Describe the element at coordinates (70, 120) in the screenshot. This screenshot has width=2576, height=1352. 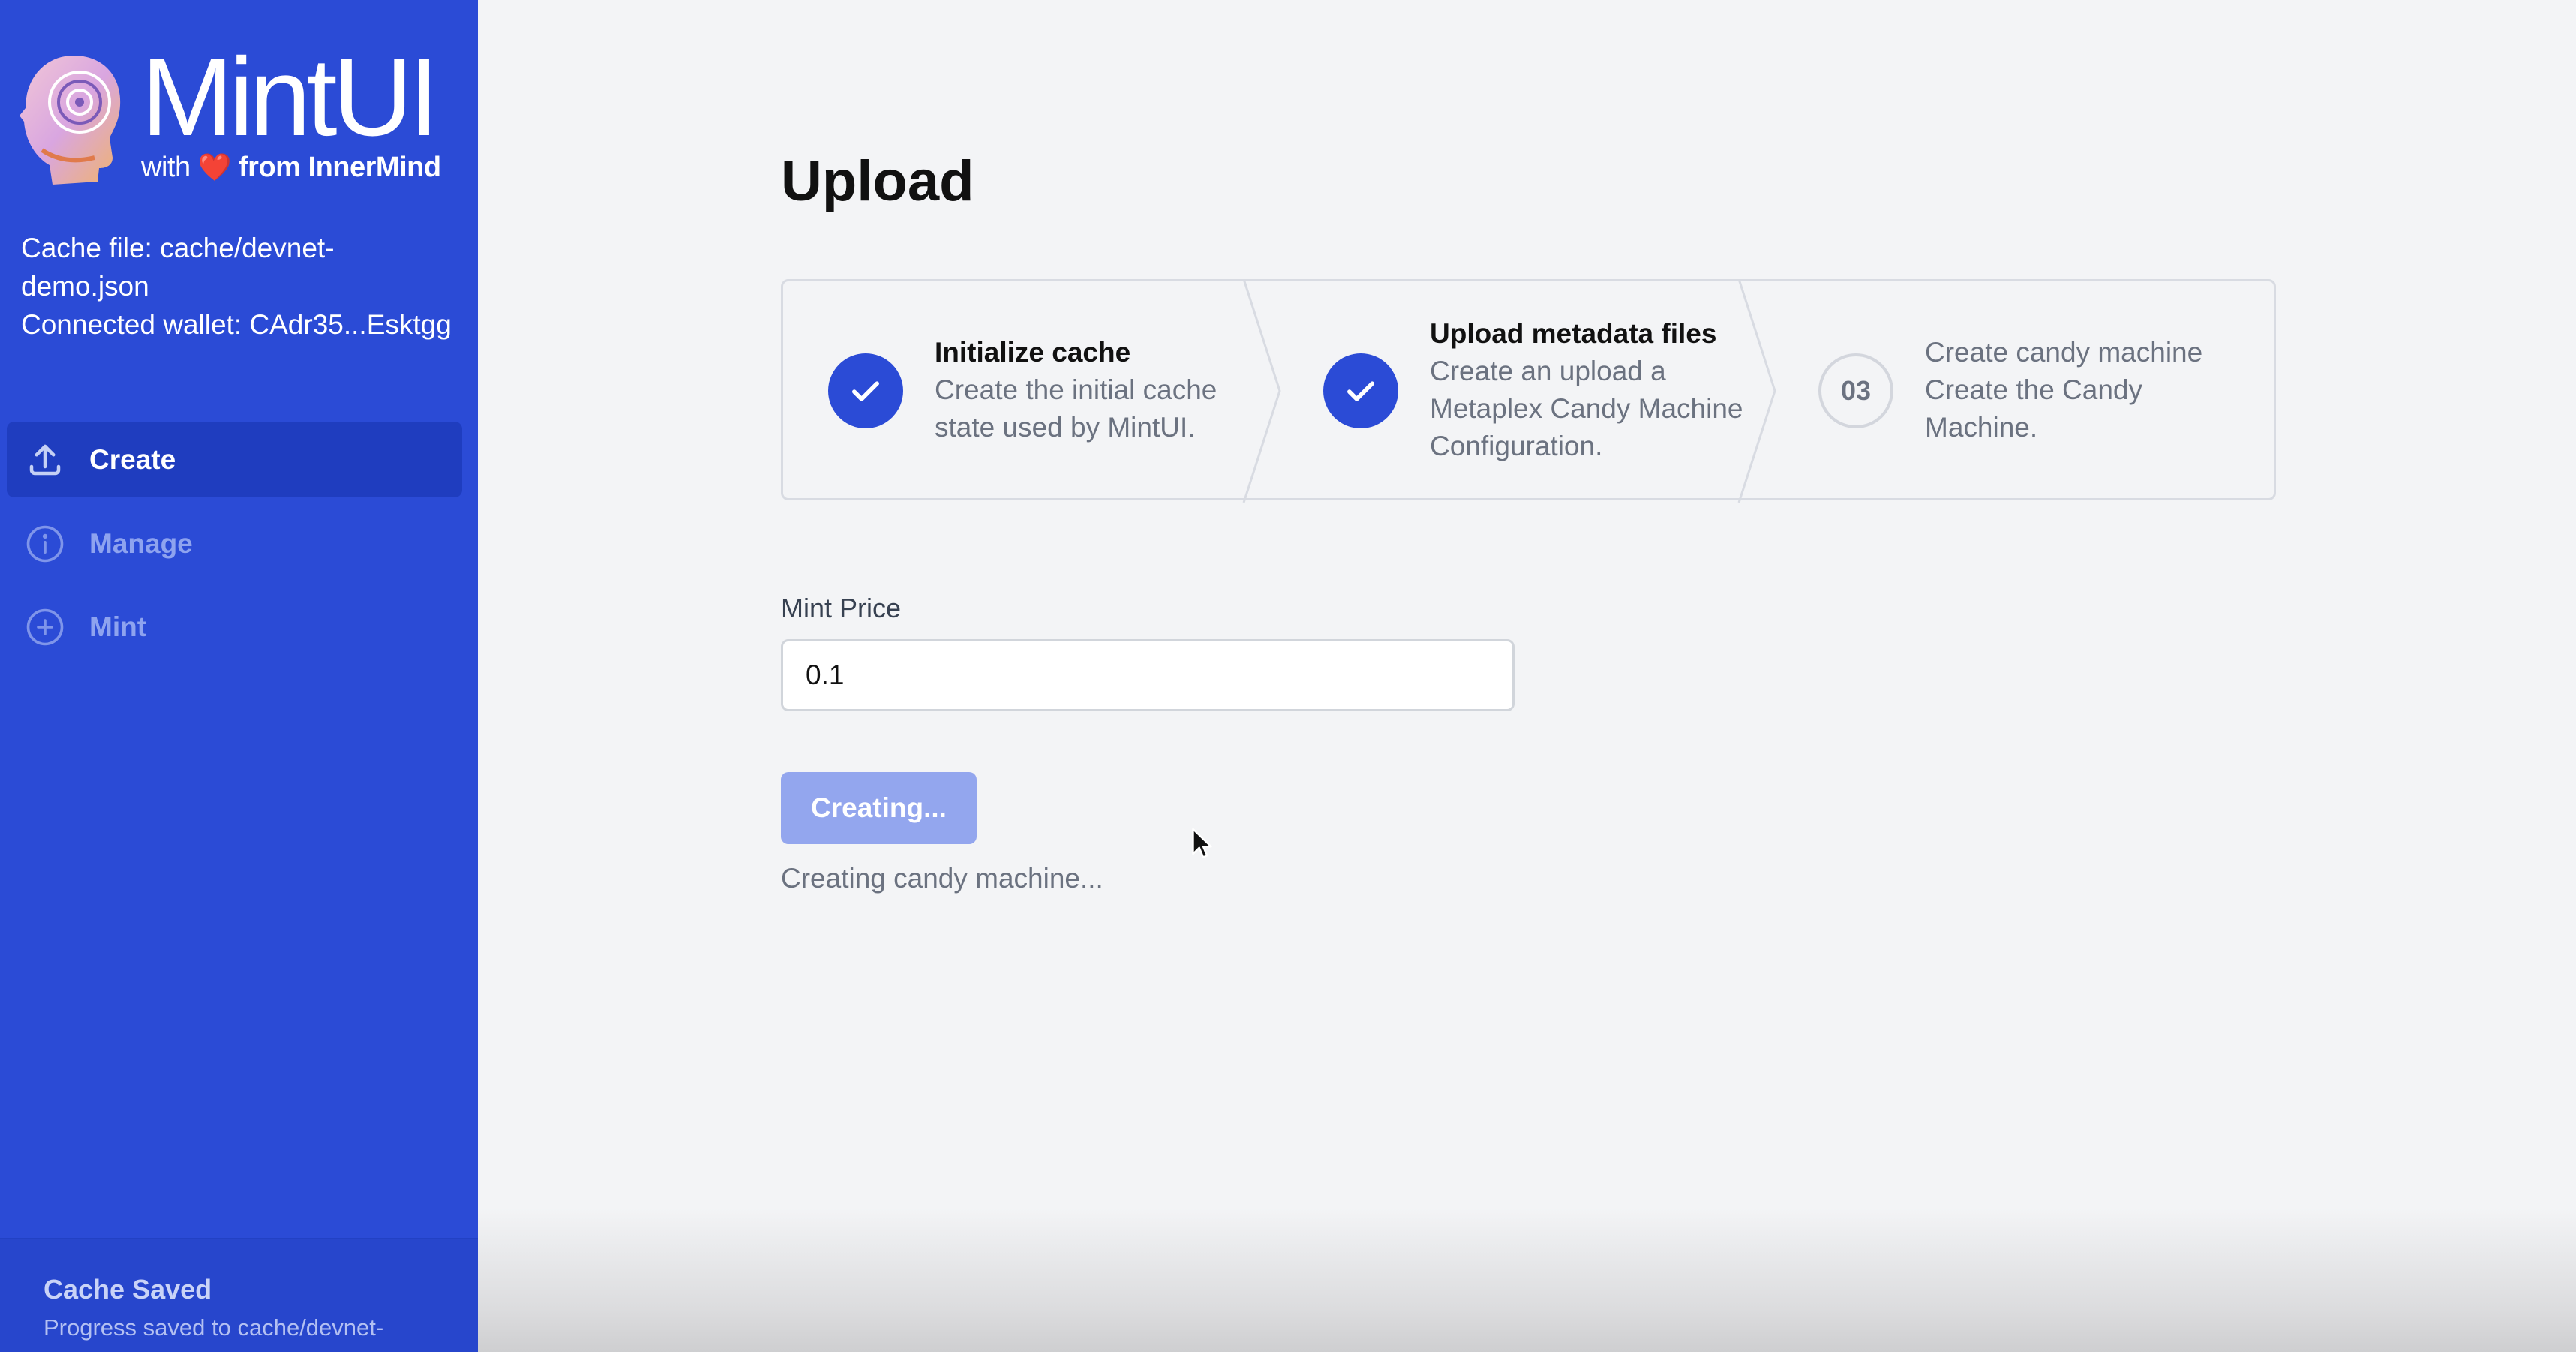
I see `head-logo-icon` at that location.